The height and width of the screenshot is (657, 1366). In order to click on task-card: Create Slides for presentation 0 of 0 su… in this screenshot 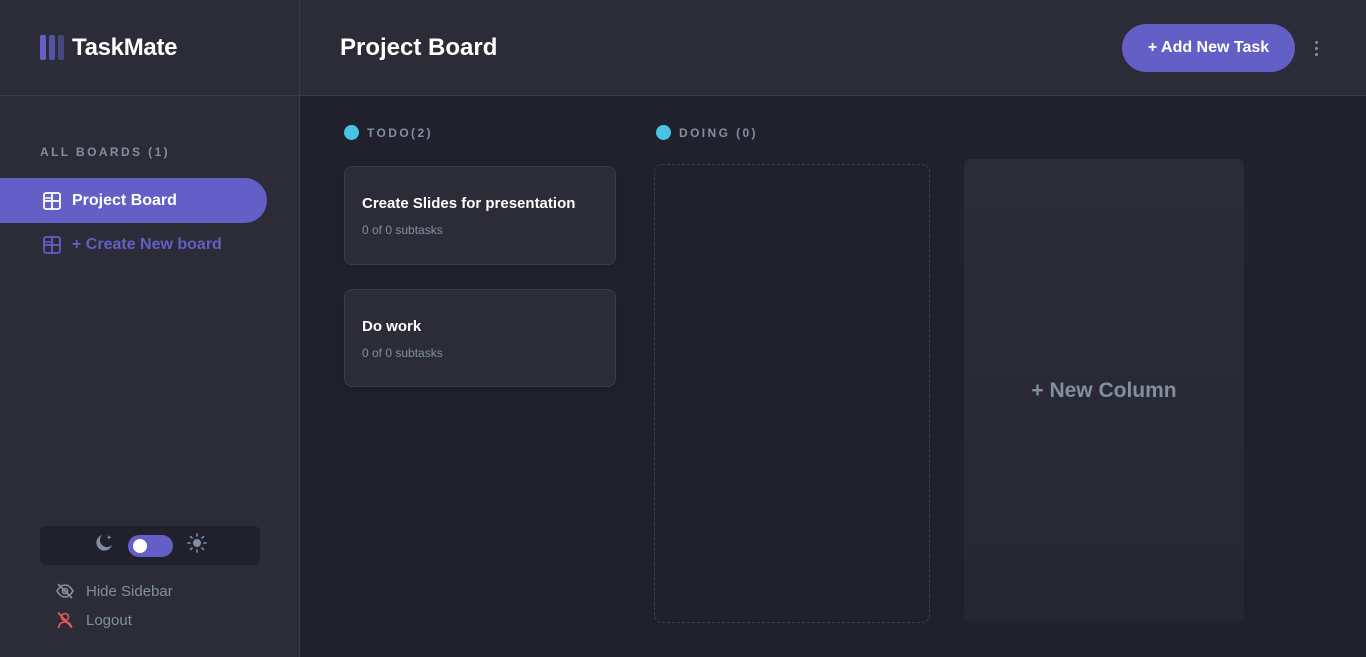, I will do `click(480, 215)`.